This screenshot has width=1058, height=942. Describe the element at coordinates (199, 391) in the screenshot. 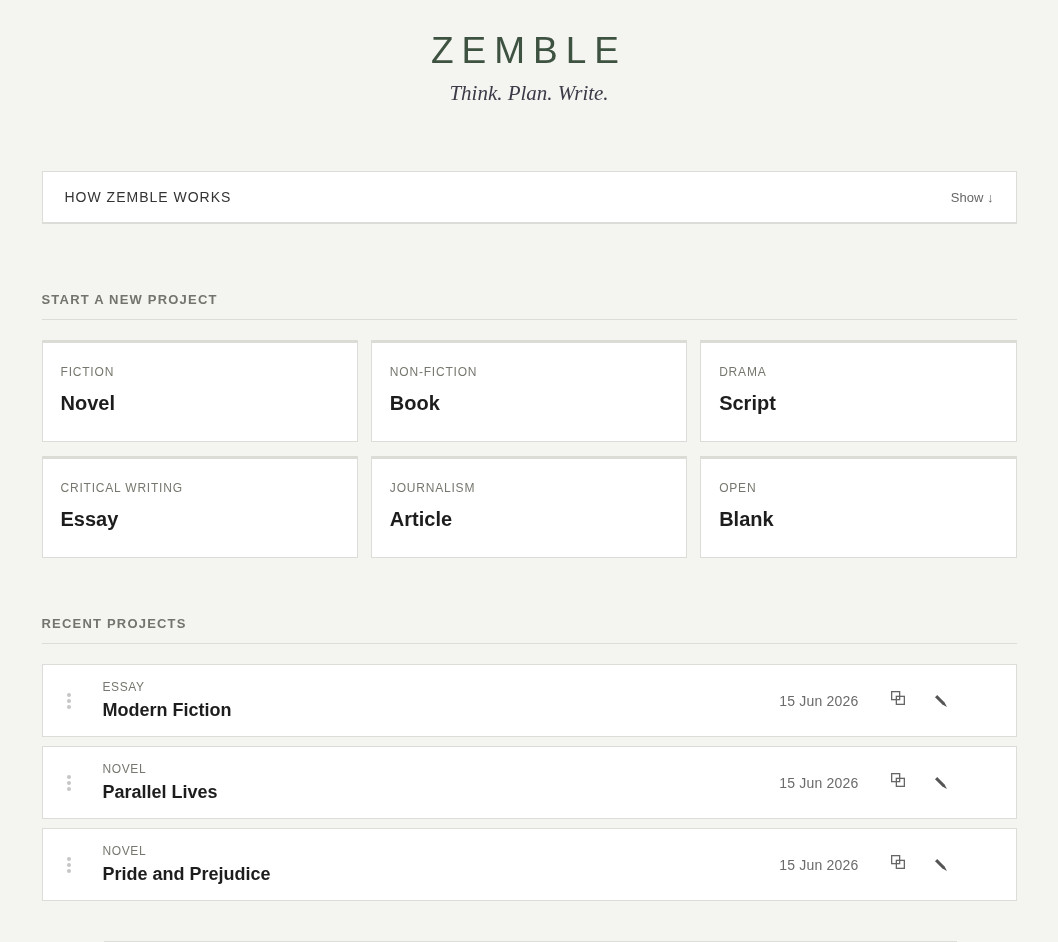

I see `template-card: FICTION Novel` at that location.